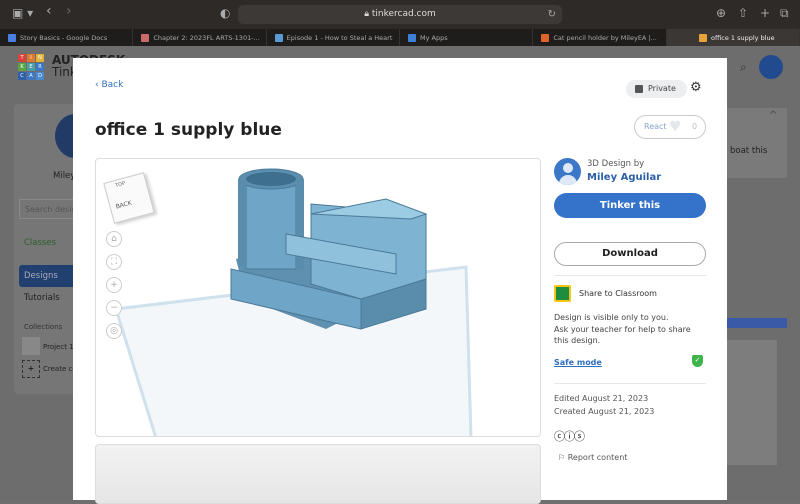 Image resolution: width=800 pixels, height=504 pixels. What do you see at coordinates (40, 76) in the screenshot?
I see `logo-letter: D` at bounding box center [40, 76].